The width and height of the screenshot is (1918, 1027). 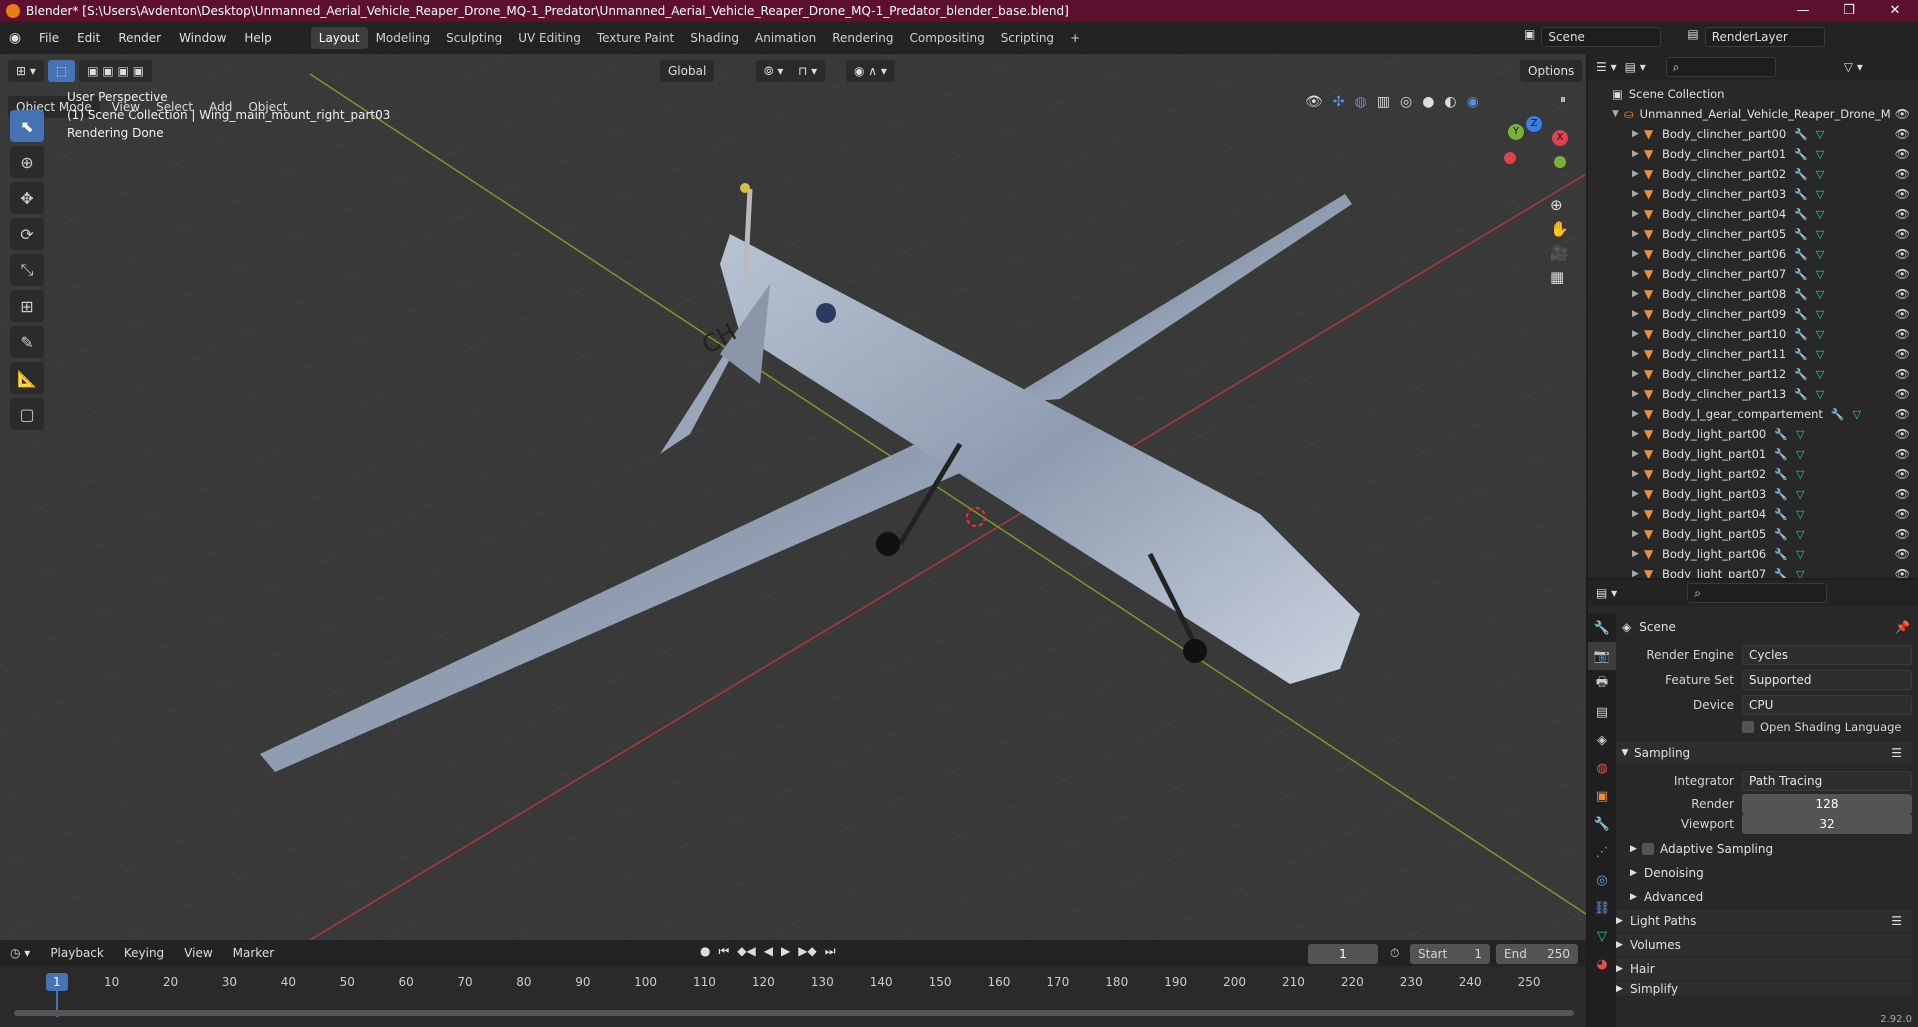 What do you see at coordinates (1473, 102) in the screenshot?
I see `shading-rendered-icon: ◉` at bounding box center [1473, 102].